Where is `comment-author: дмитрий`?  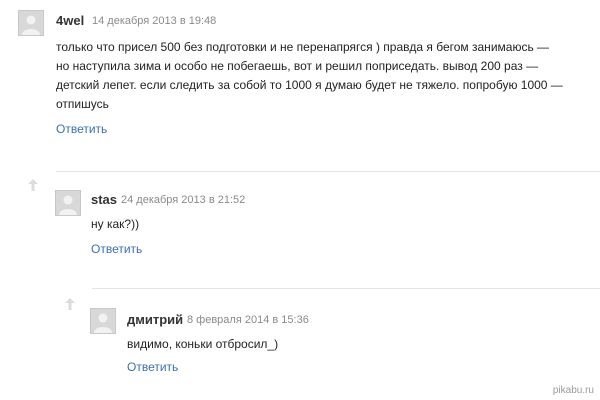
comment-author: дмитрий is located at coordinates (155, 319).